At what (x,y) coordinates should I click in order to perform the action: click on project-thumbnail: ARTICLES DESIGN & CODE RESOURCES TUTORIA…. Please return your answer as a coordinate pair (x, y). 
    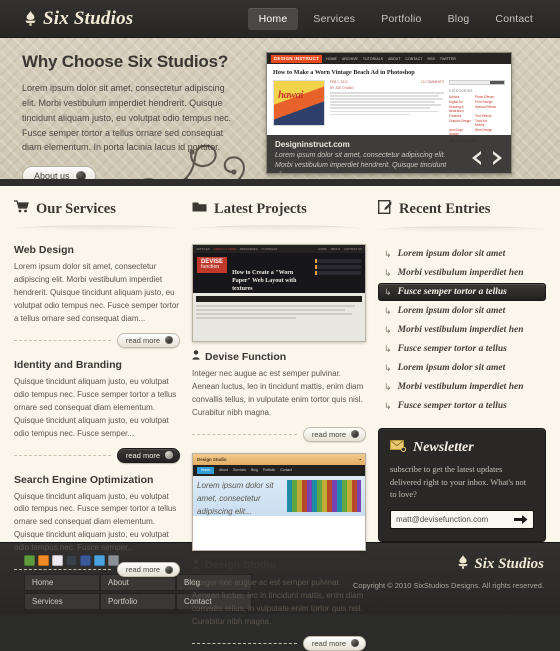
    Looking at the image, I should click on (279, 293).